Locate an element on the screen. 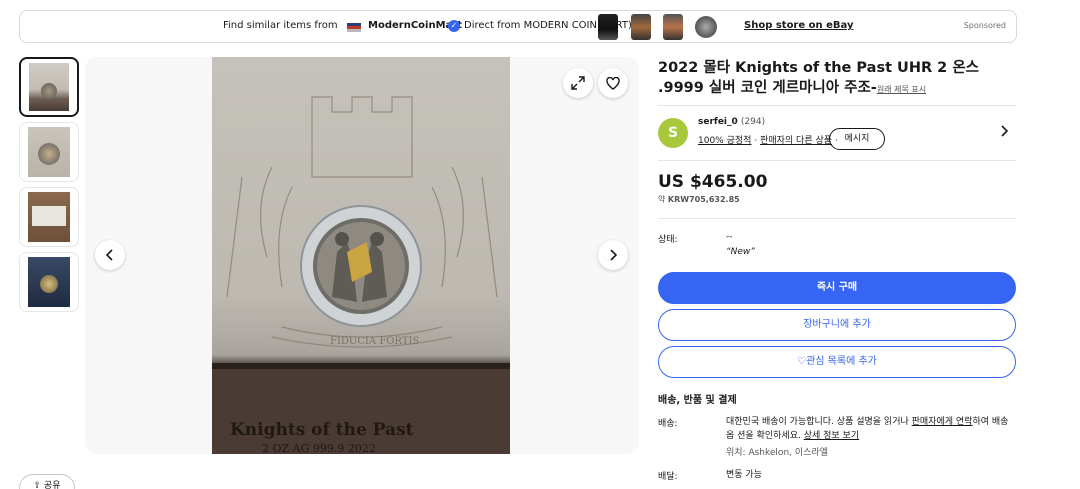 Image resolution: width=1080 pixels, height=489 pixels. seller-name: serfei_0 is located at coordinates (718, 122).